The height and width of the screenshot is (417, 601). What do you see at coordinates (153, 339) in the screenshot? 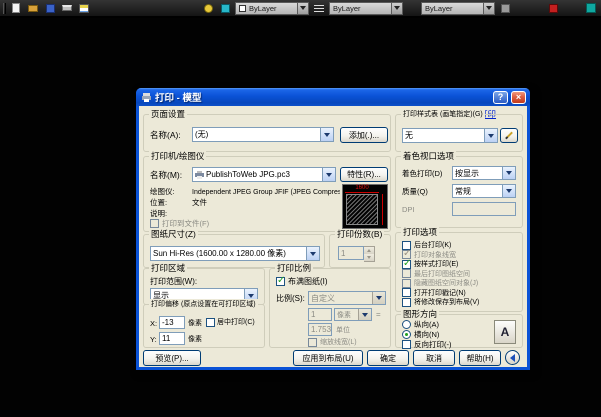
I see `offset-y-label: Y:` at bounding box center [153, 339].